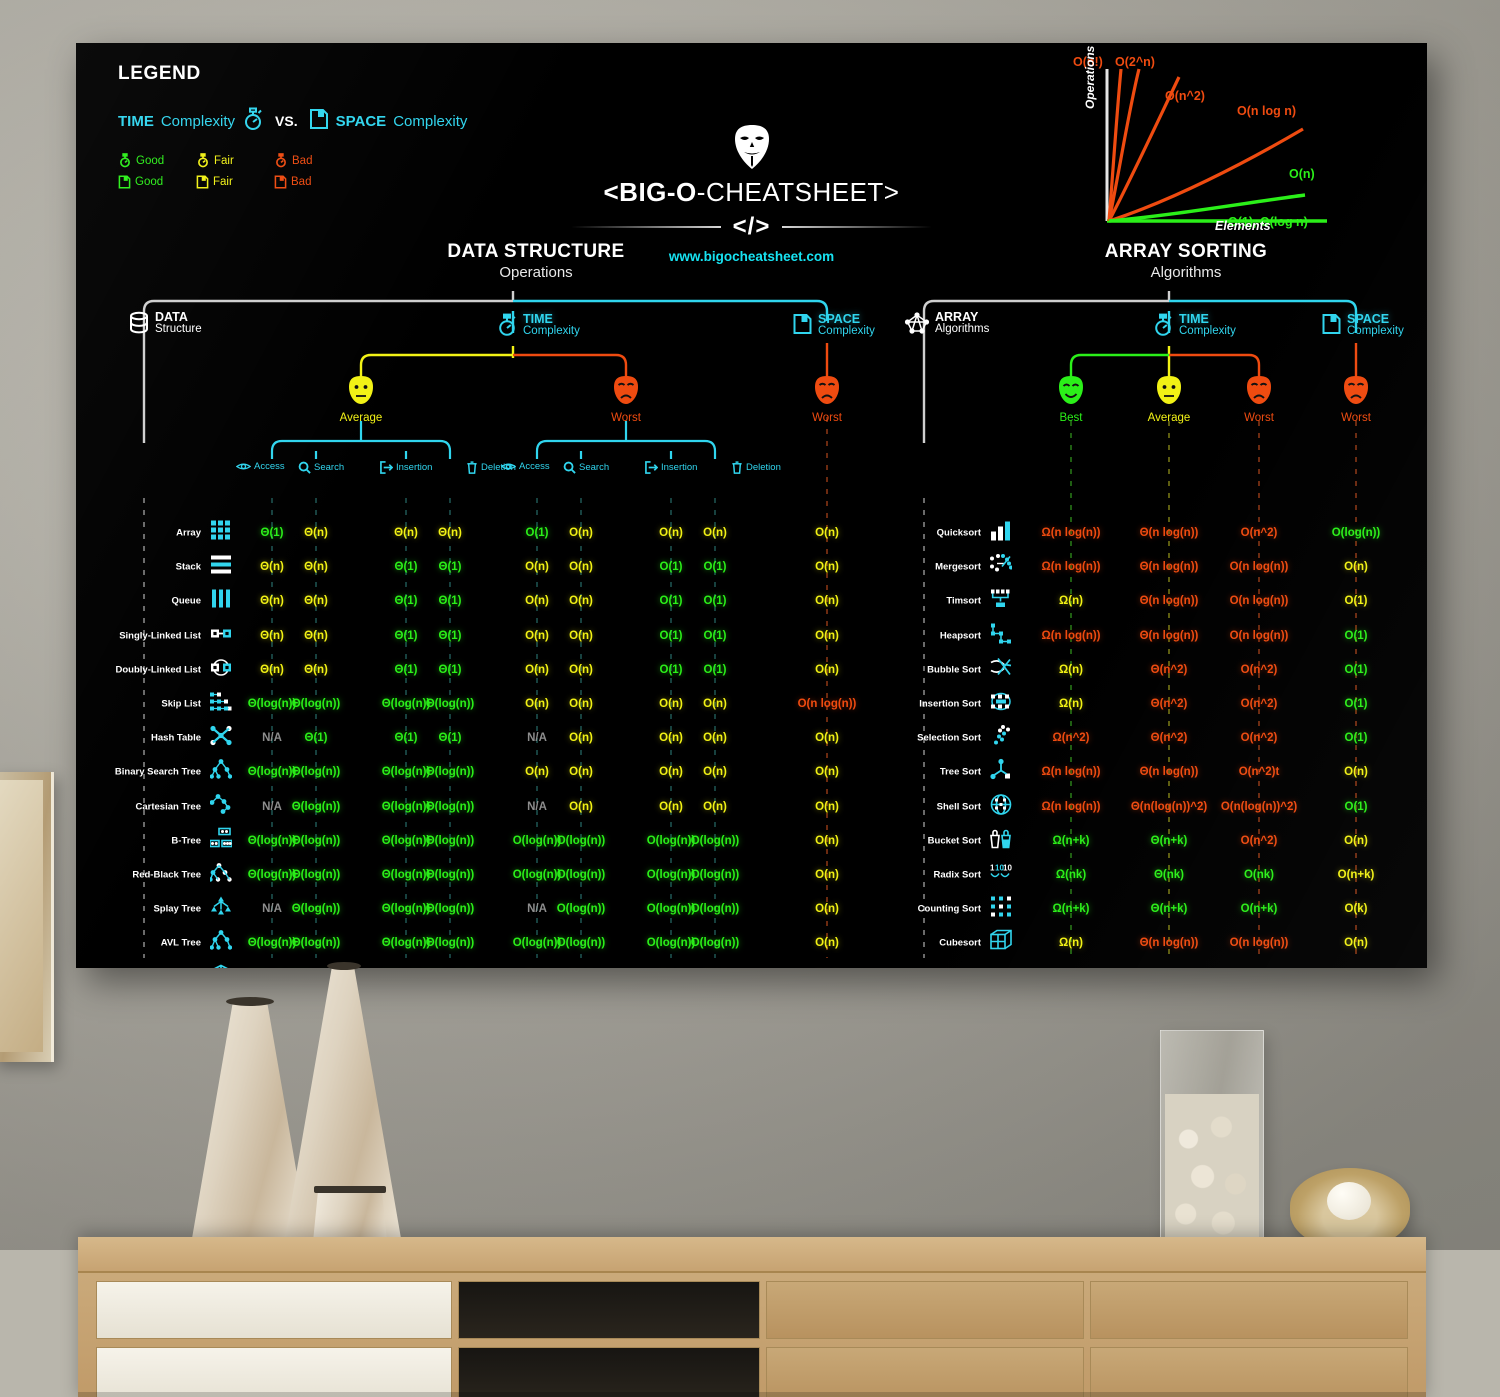  What do you see at coordinates (1194, 319) in the screenshot?
I see `node-as-time-title: TIME` at bounding box center [1194, 319].